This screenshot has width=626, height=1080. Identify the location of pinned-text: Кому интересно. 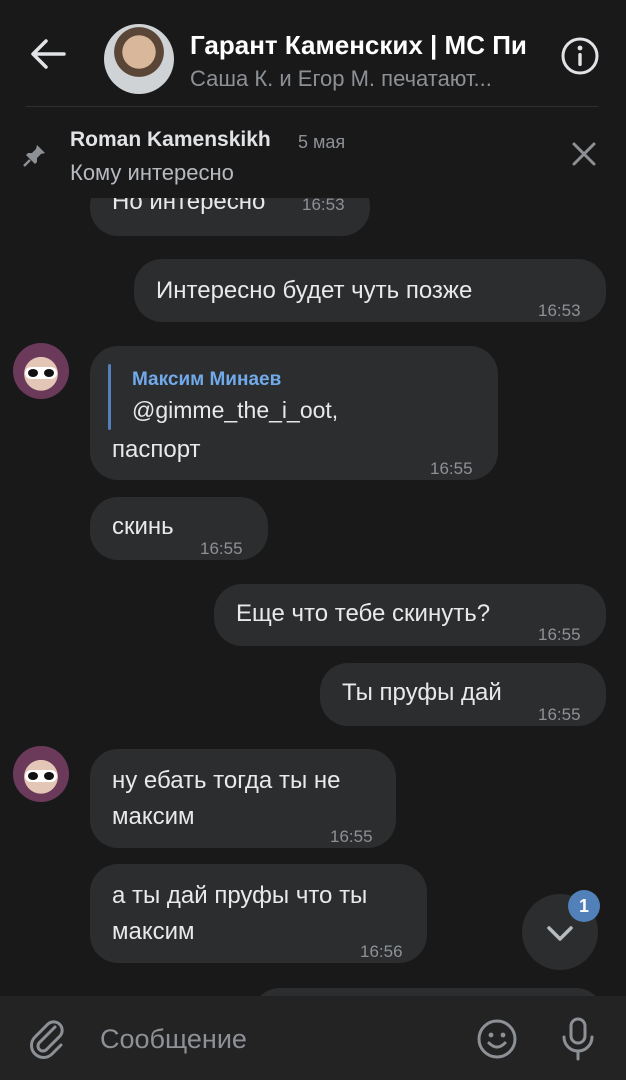
(152, 172).